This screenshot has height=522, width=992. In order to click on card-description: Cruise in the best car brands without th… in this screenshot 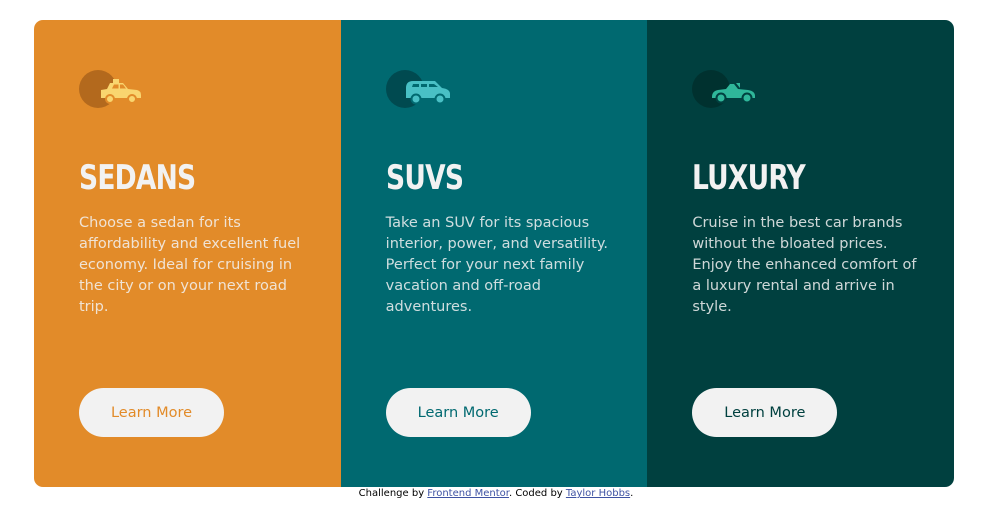, I will do `click(804, 265)`.